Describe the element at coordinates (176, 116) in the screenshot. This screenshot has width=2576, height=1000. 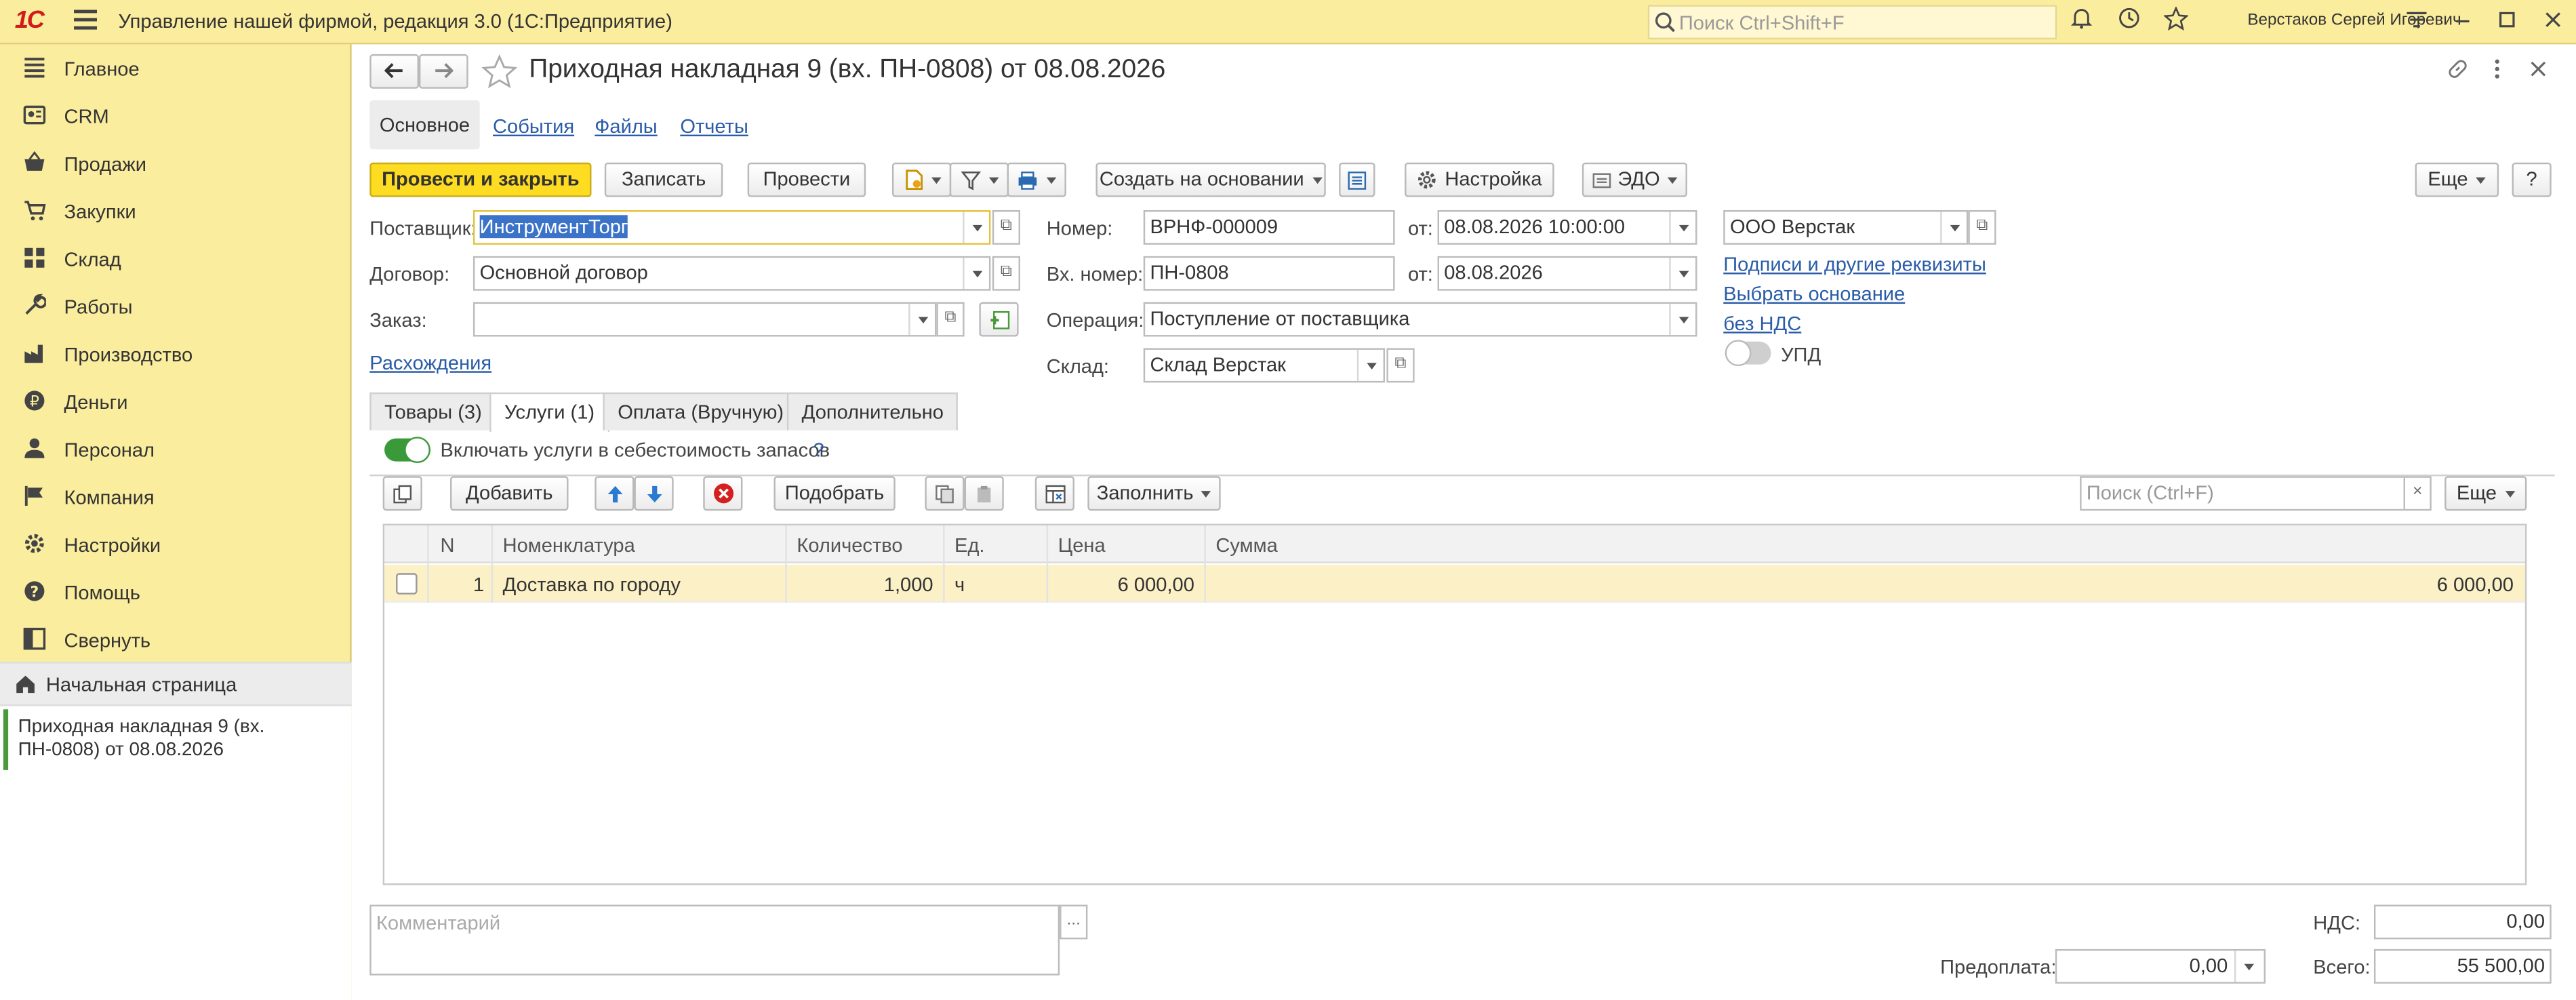
I see `sidebar-item-crm: CRM` at that location.